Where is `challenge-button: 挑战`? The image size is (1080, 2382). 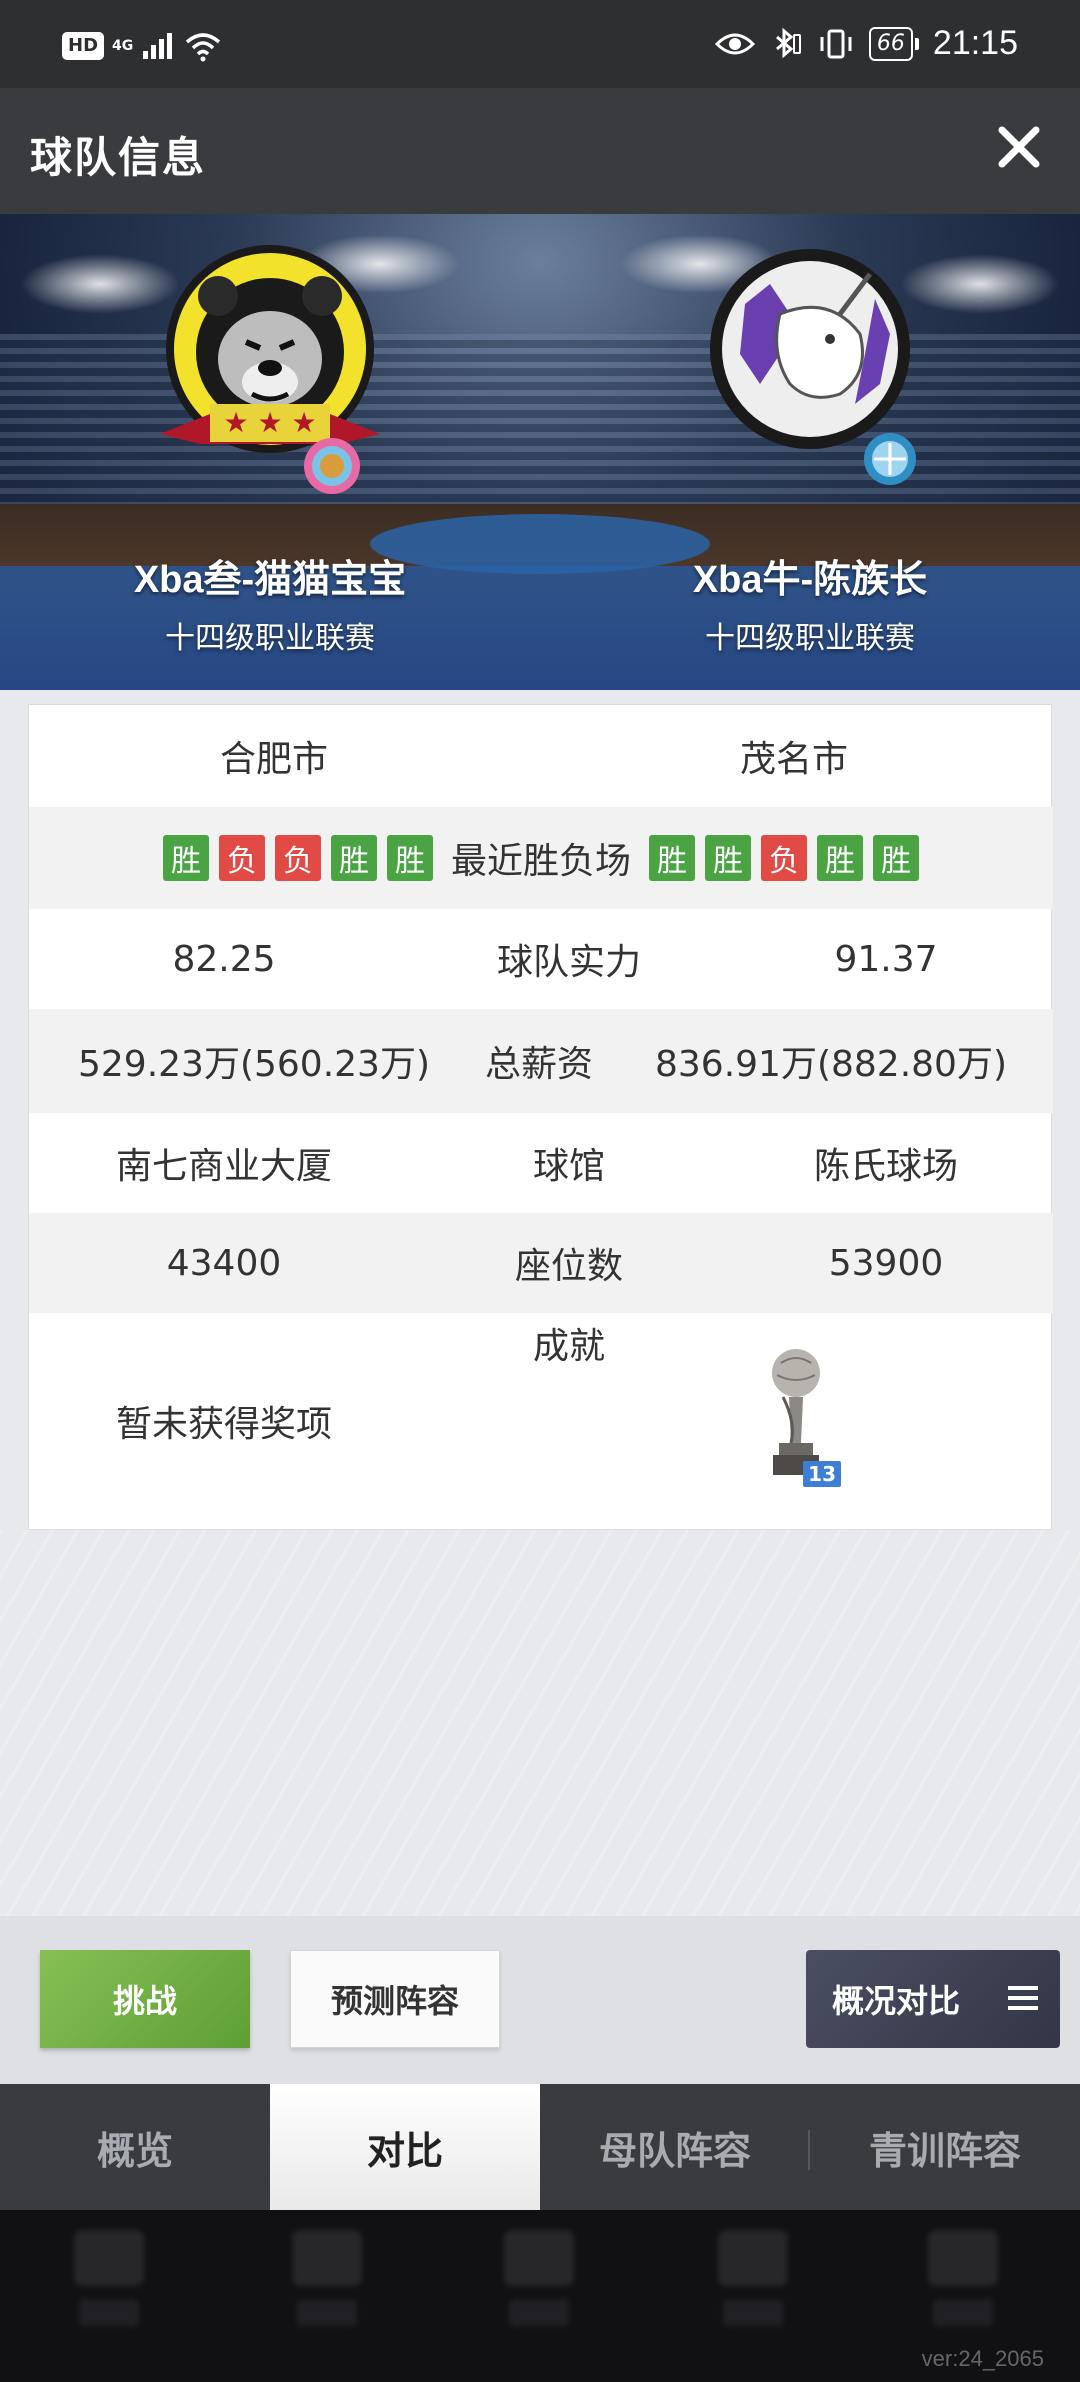 challenge-button: 挑战 is located at coordinates (145, 1999).